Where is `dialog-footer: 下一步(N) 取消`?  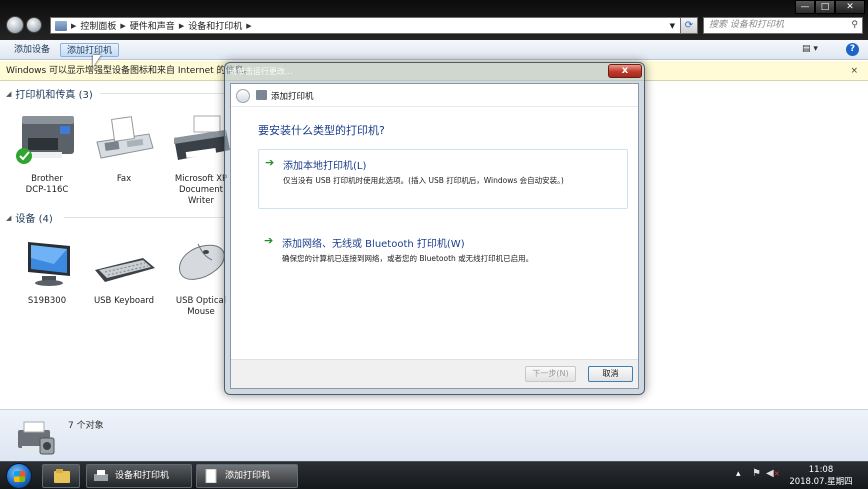
dialog-footer: 下一步(N) 取消 is located at coordinates (434, 373).